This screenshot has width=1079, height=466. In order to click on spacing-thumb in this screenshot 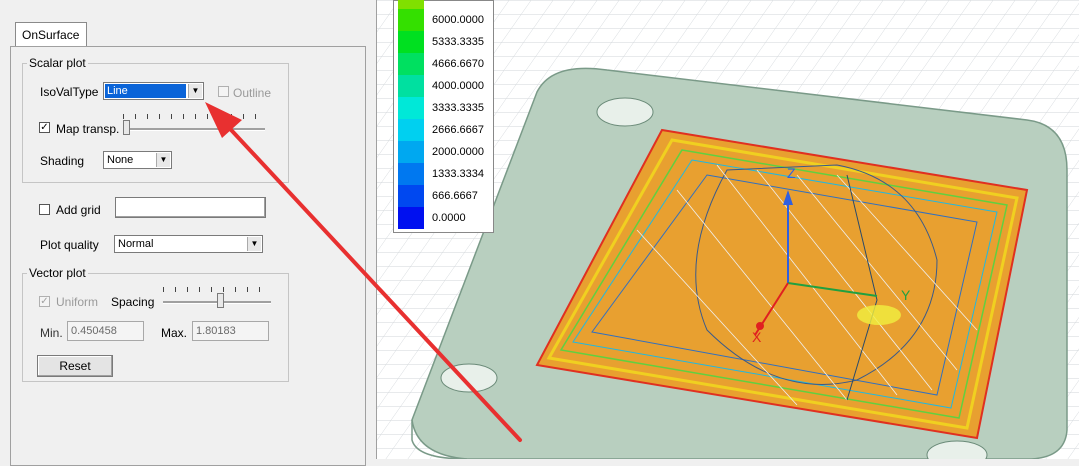, I will do `click(220, 300)`.